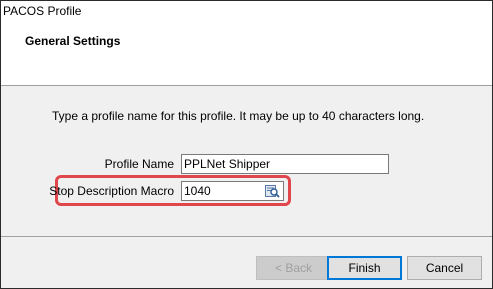 The height and width of the screenshot is (289, 493). Describe the element at coordinates (444, 268) in the screenshot. I see `cancel-button: Cancel` at that location.